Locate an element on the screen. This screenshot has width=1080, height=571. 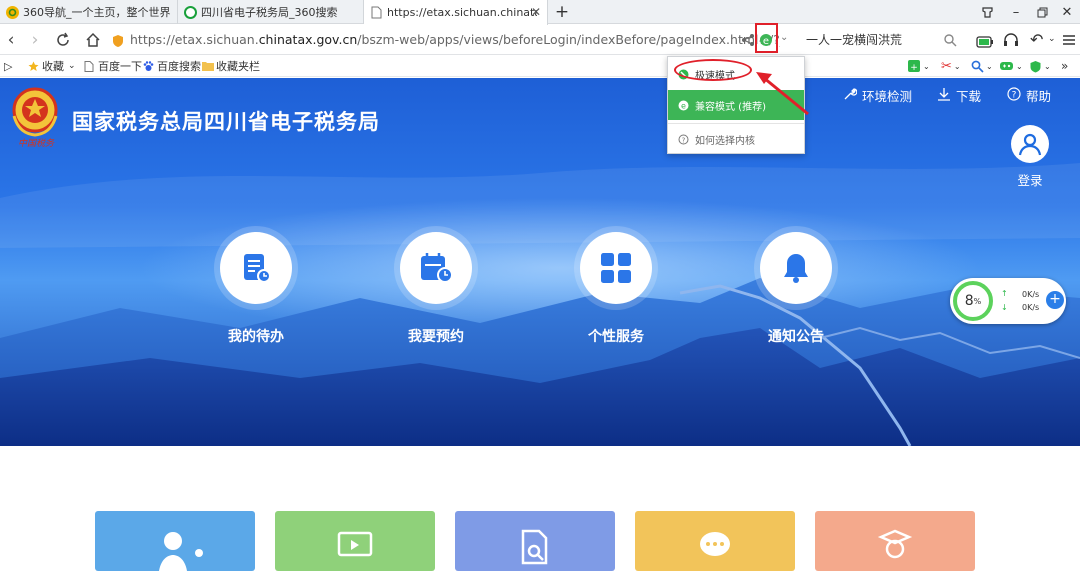
service-todo-label: 我的待办 is located at coordinates (256, 336).